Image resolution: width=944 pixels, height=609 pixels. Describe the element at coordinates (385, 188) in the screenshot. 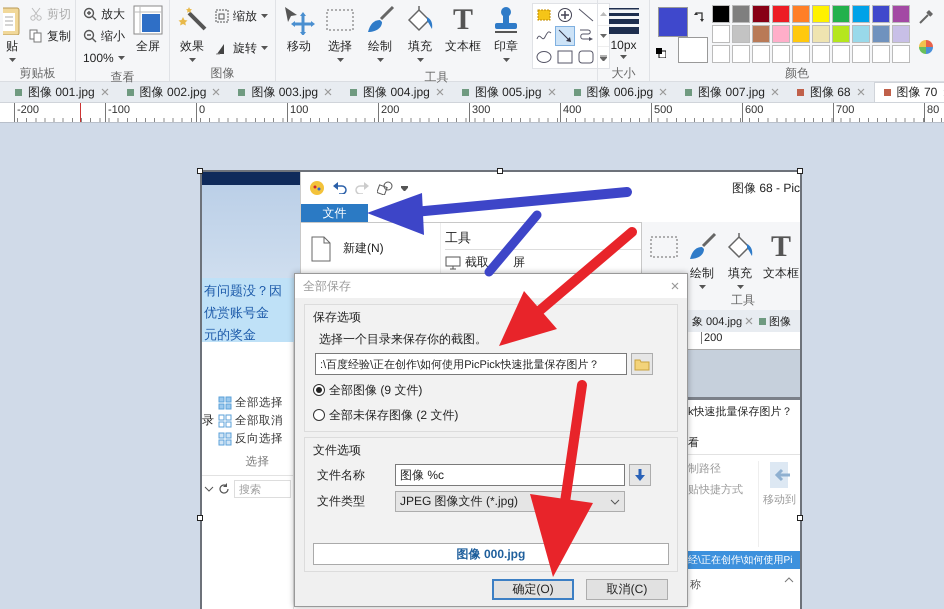

I see `shapes-icon` at that location.